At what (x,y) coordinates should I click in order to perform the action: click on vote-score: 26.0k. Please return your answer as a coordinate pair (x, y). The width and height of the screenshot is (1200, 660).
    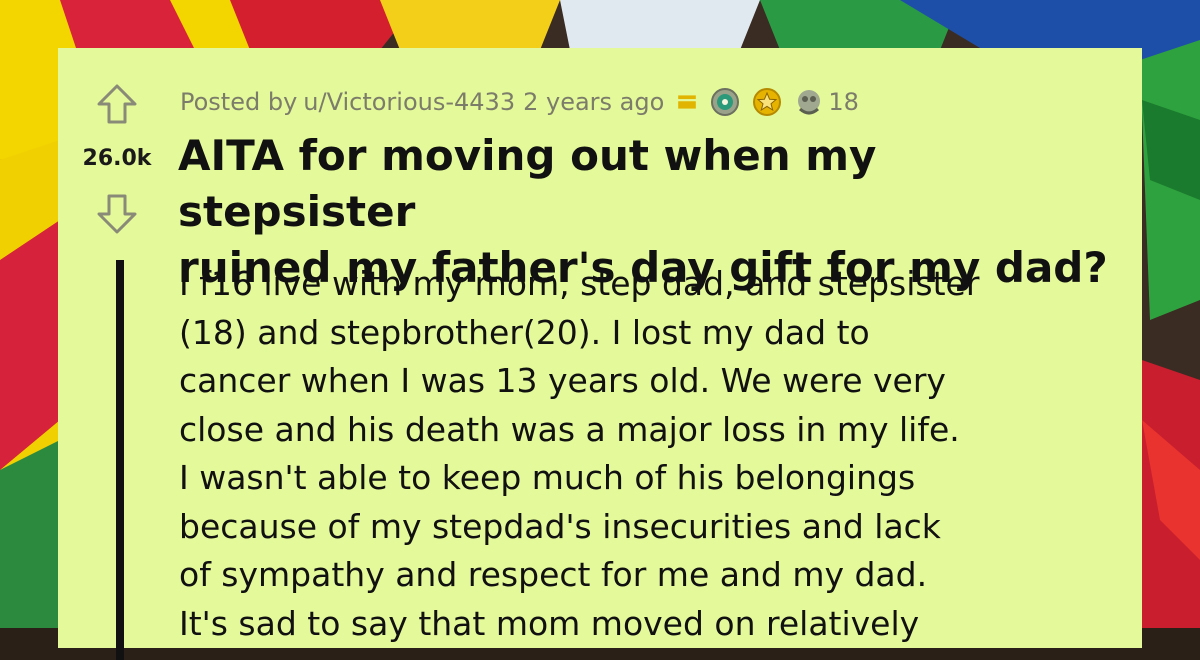
    Looking at the image, I should click on (117, 158).